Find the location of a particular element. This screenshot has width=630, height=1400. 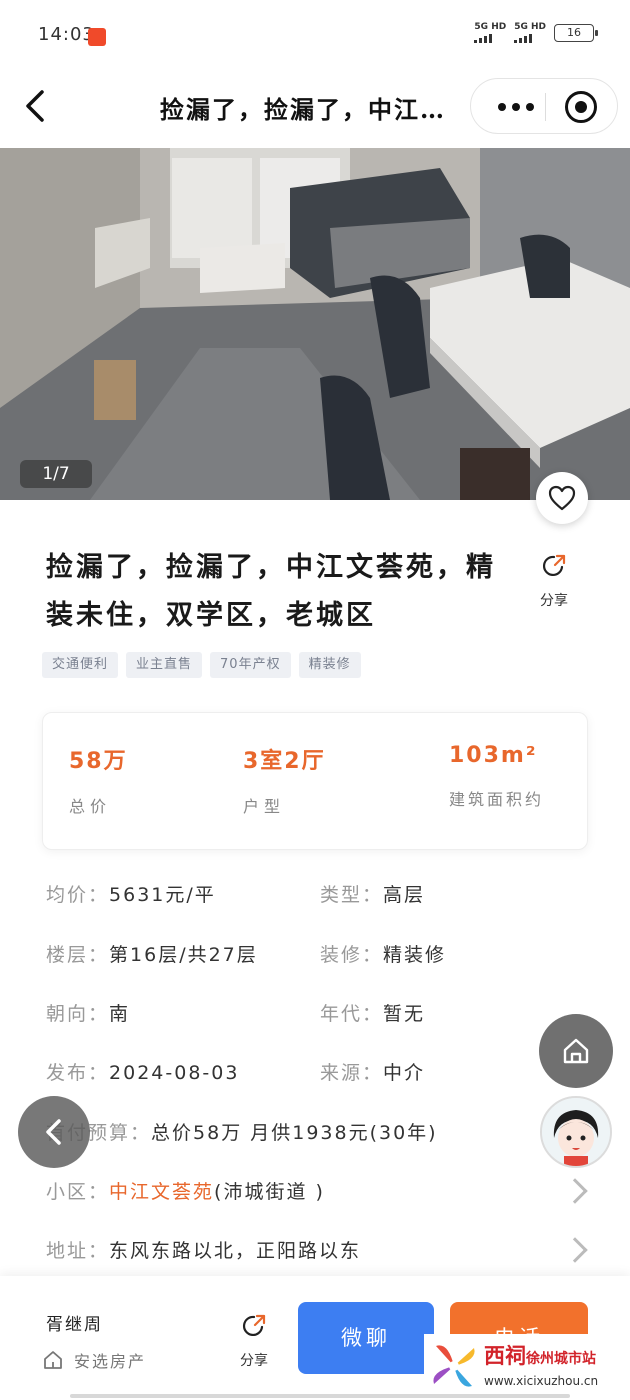

year-row: 年代：暂无 is located at coordinates (372, 1012).